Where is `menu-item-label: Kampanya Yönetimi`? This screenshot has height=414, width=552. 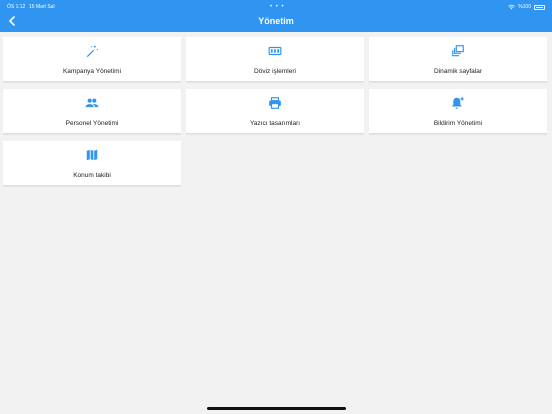 menu-item-label: Kampanya Yönetimi is located at coordinates (92, 71).